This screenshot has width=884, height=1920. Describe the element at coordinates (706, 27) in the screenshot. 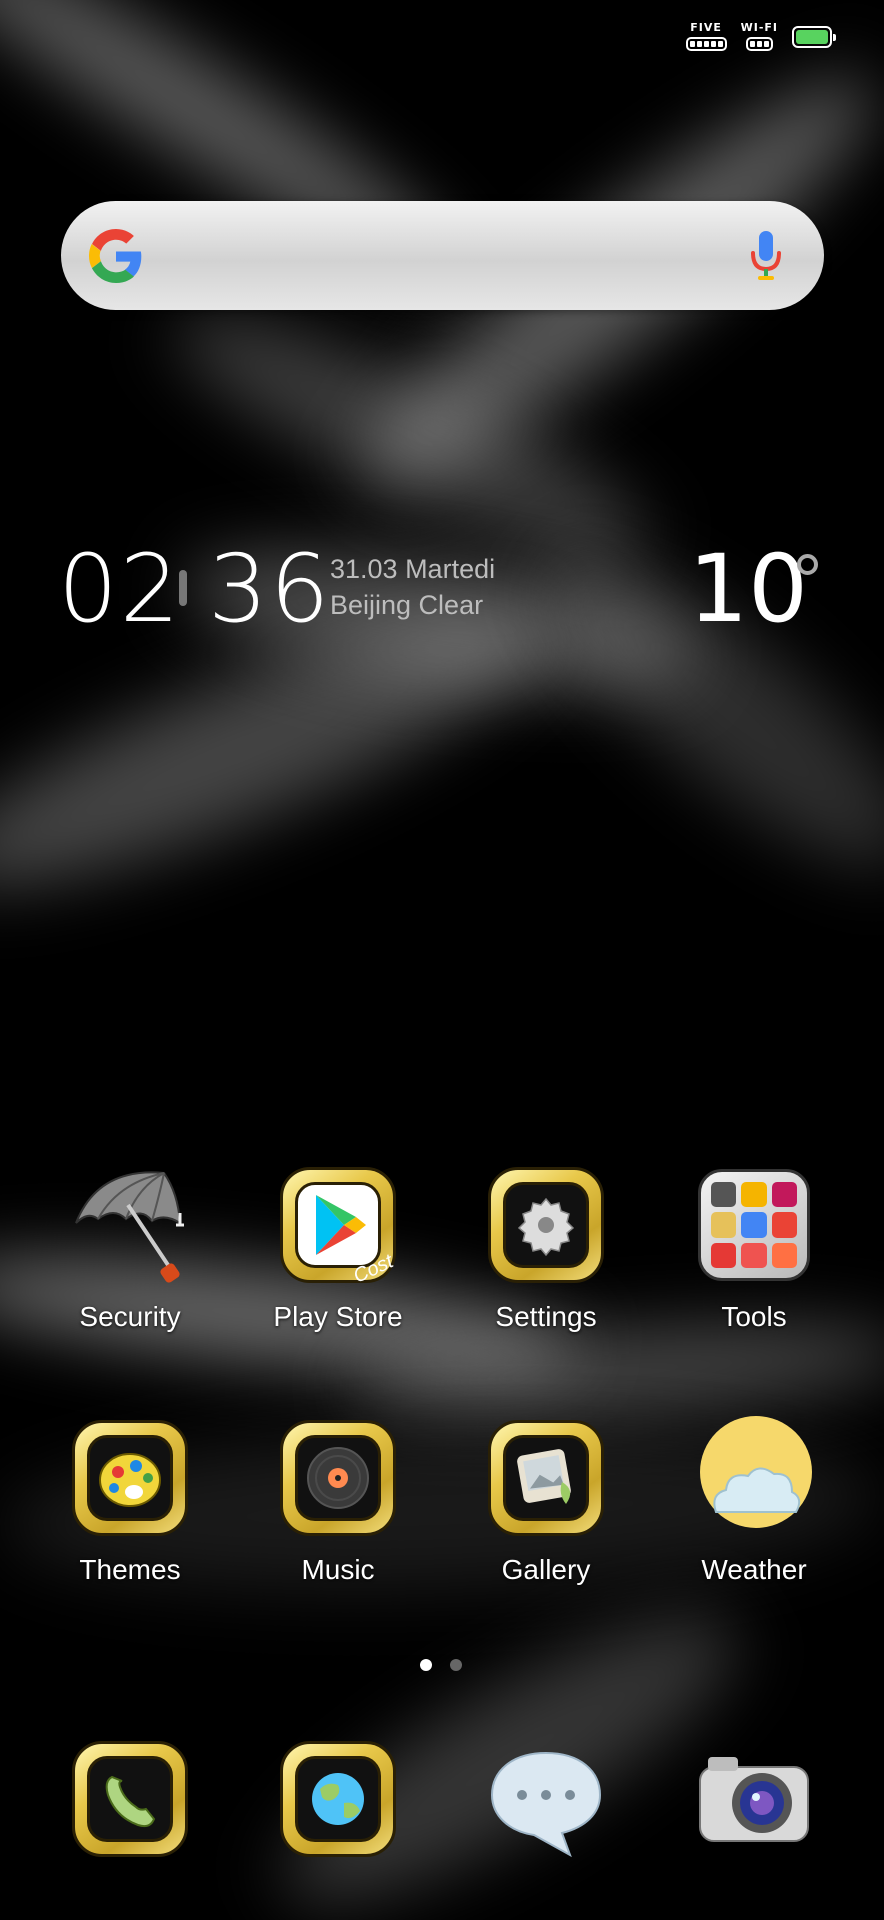

I see `carrier-label: FIVE` at that location.